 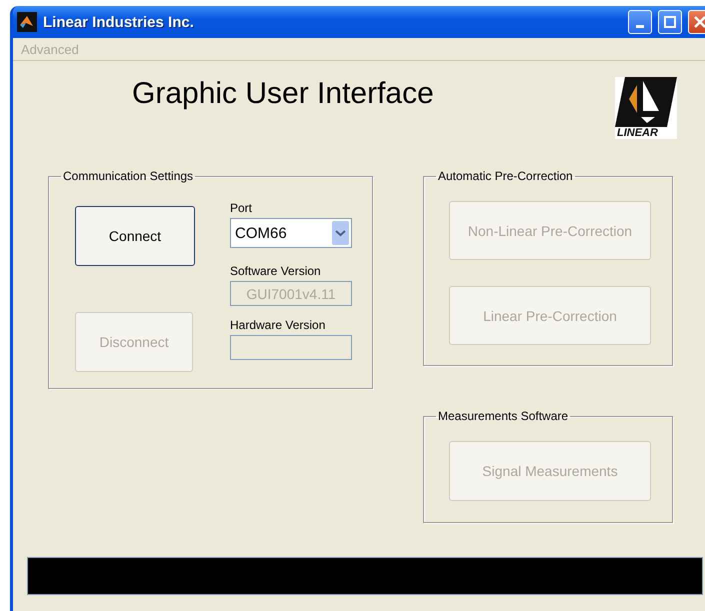 I want to click on port-dropdown: COM66, so click(x=291, y=233).